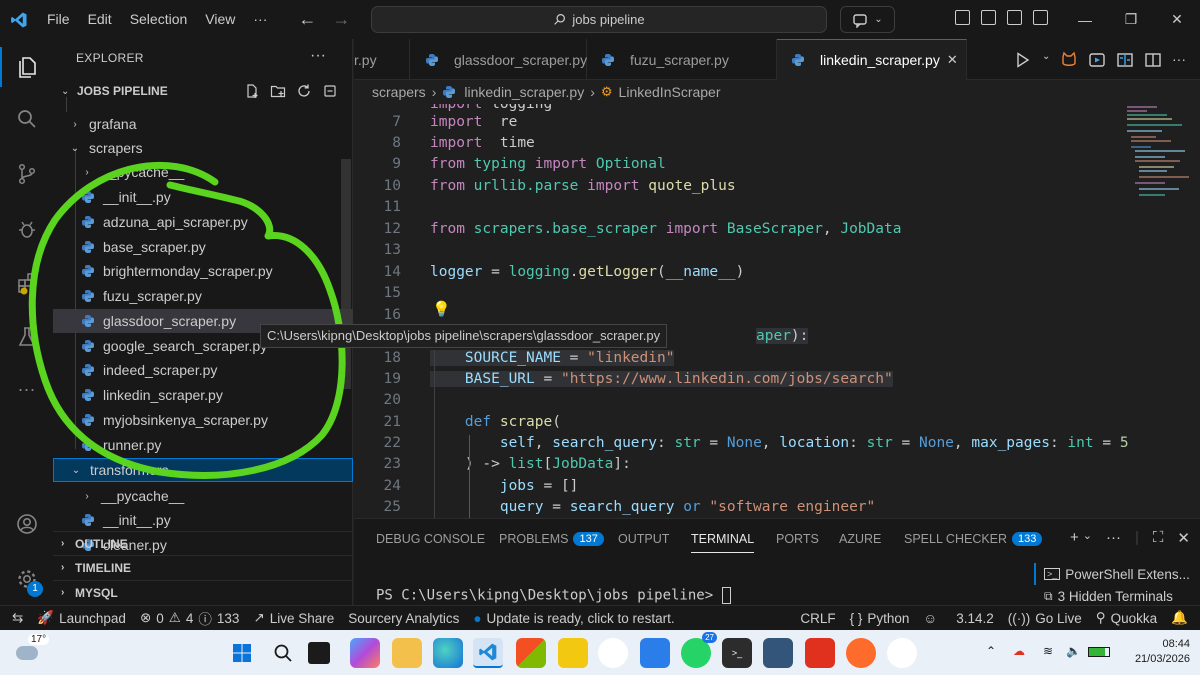 Image resolution: width=1200 pixels, height=675 pixels. Describe the element at coordinates (203, 543) in the screenshot. I see `outline-section: › OUTLINE` at that location.